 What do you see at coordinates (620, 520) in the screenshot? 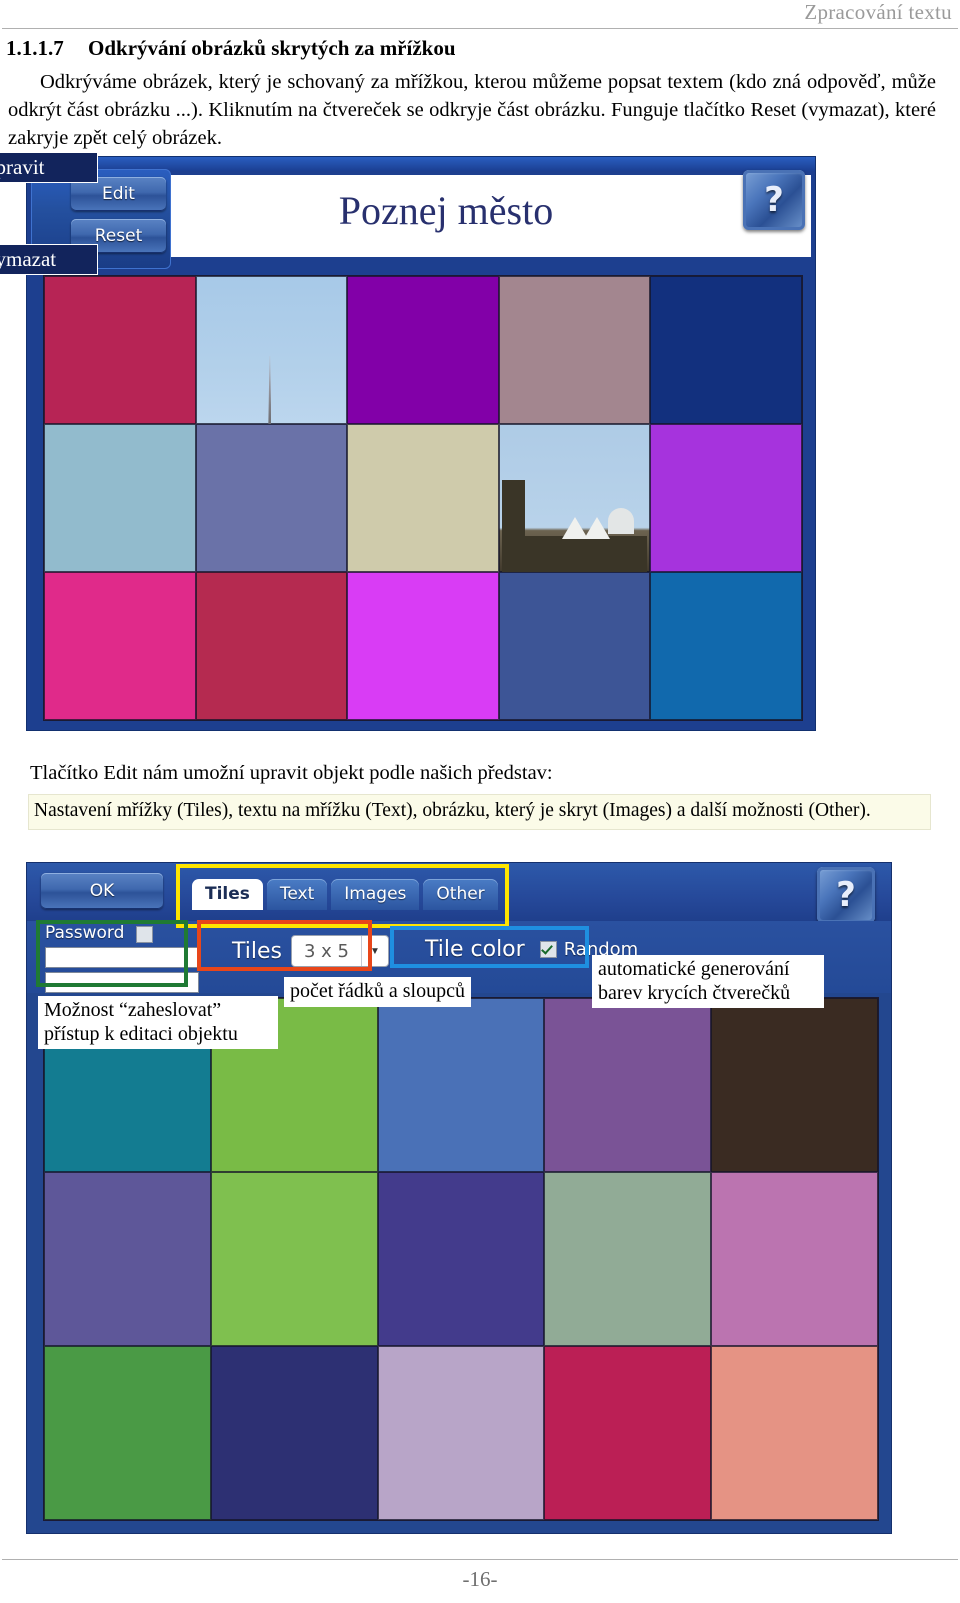
I see `dome-shape` at bounding box center [620, 520].